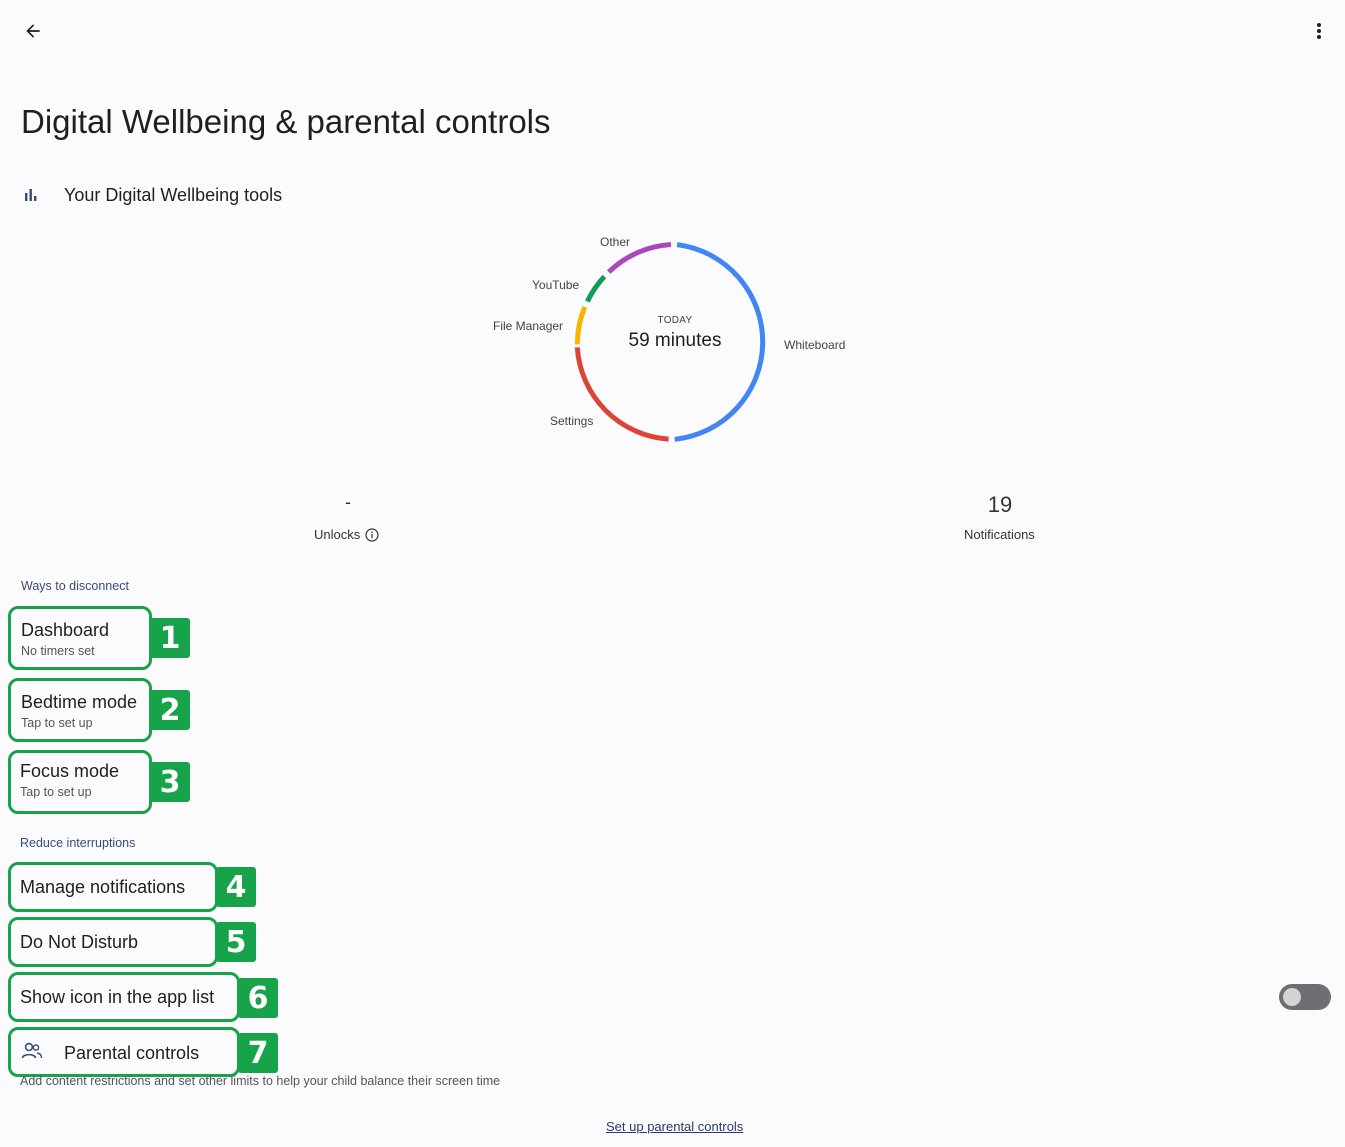  Describe the element at coordinates (75, 586) in the screenshot. I see `ways-to-disconnect-header: Ways to disconnect` at that location.